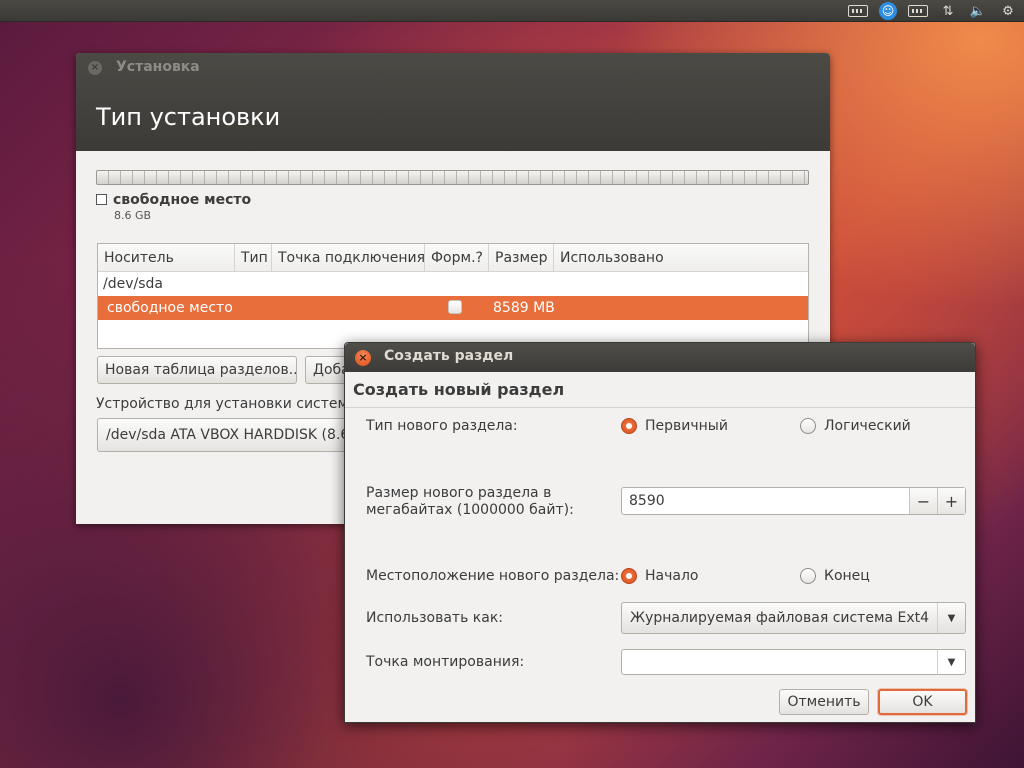  What do you see at coordinates (188, 117) in the screenshot?
I see `page-title: Тип установки` at bounding box center [188, 117].